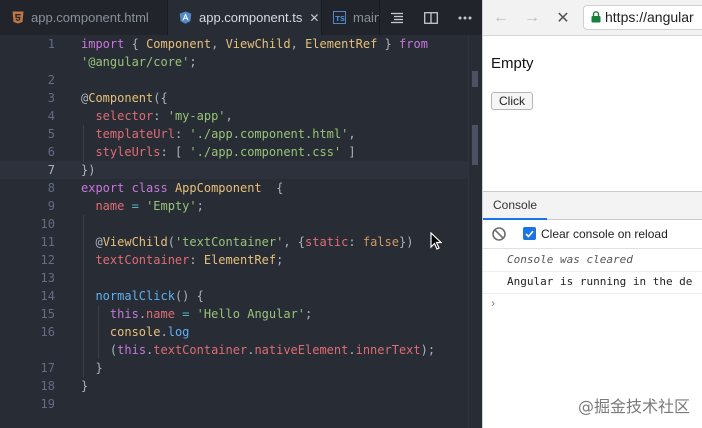  I want to click on forward-button: →, so click(532, 18).